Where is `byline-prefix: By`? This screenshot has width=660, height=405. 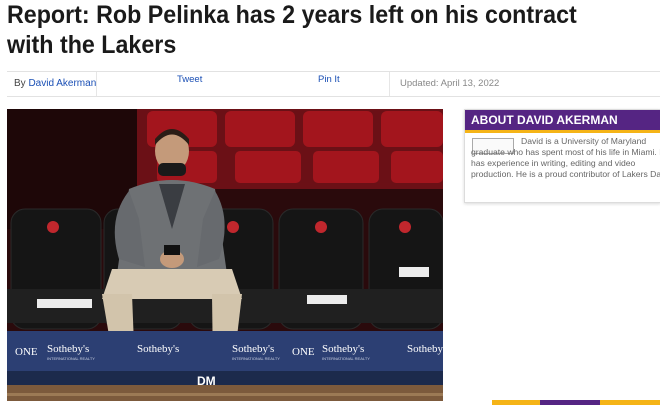 byline-prefix: By is located at coordinates (20, 83).